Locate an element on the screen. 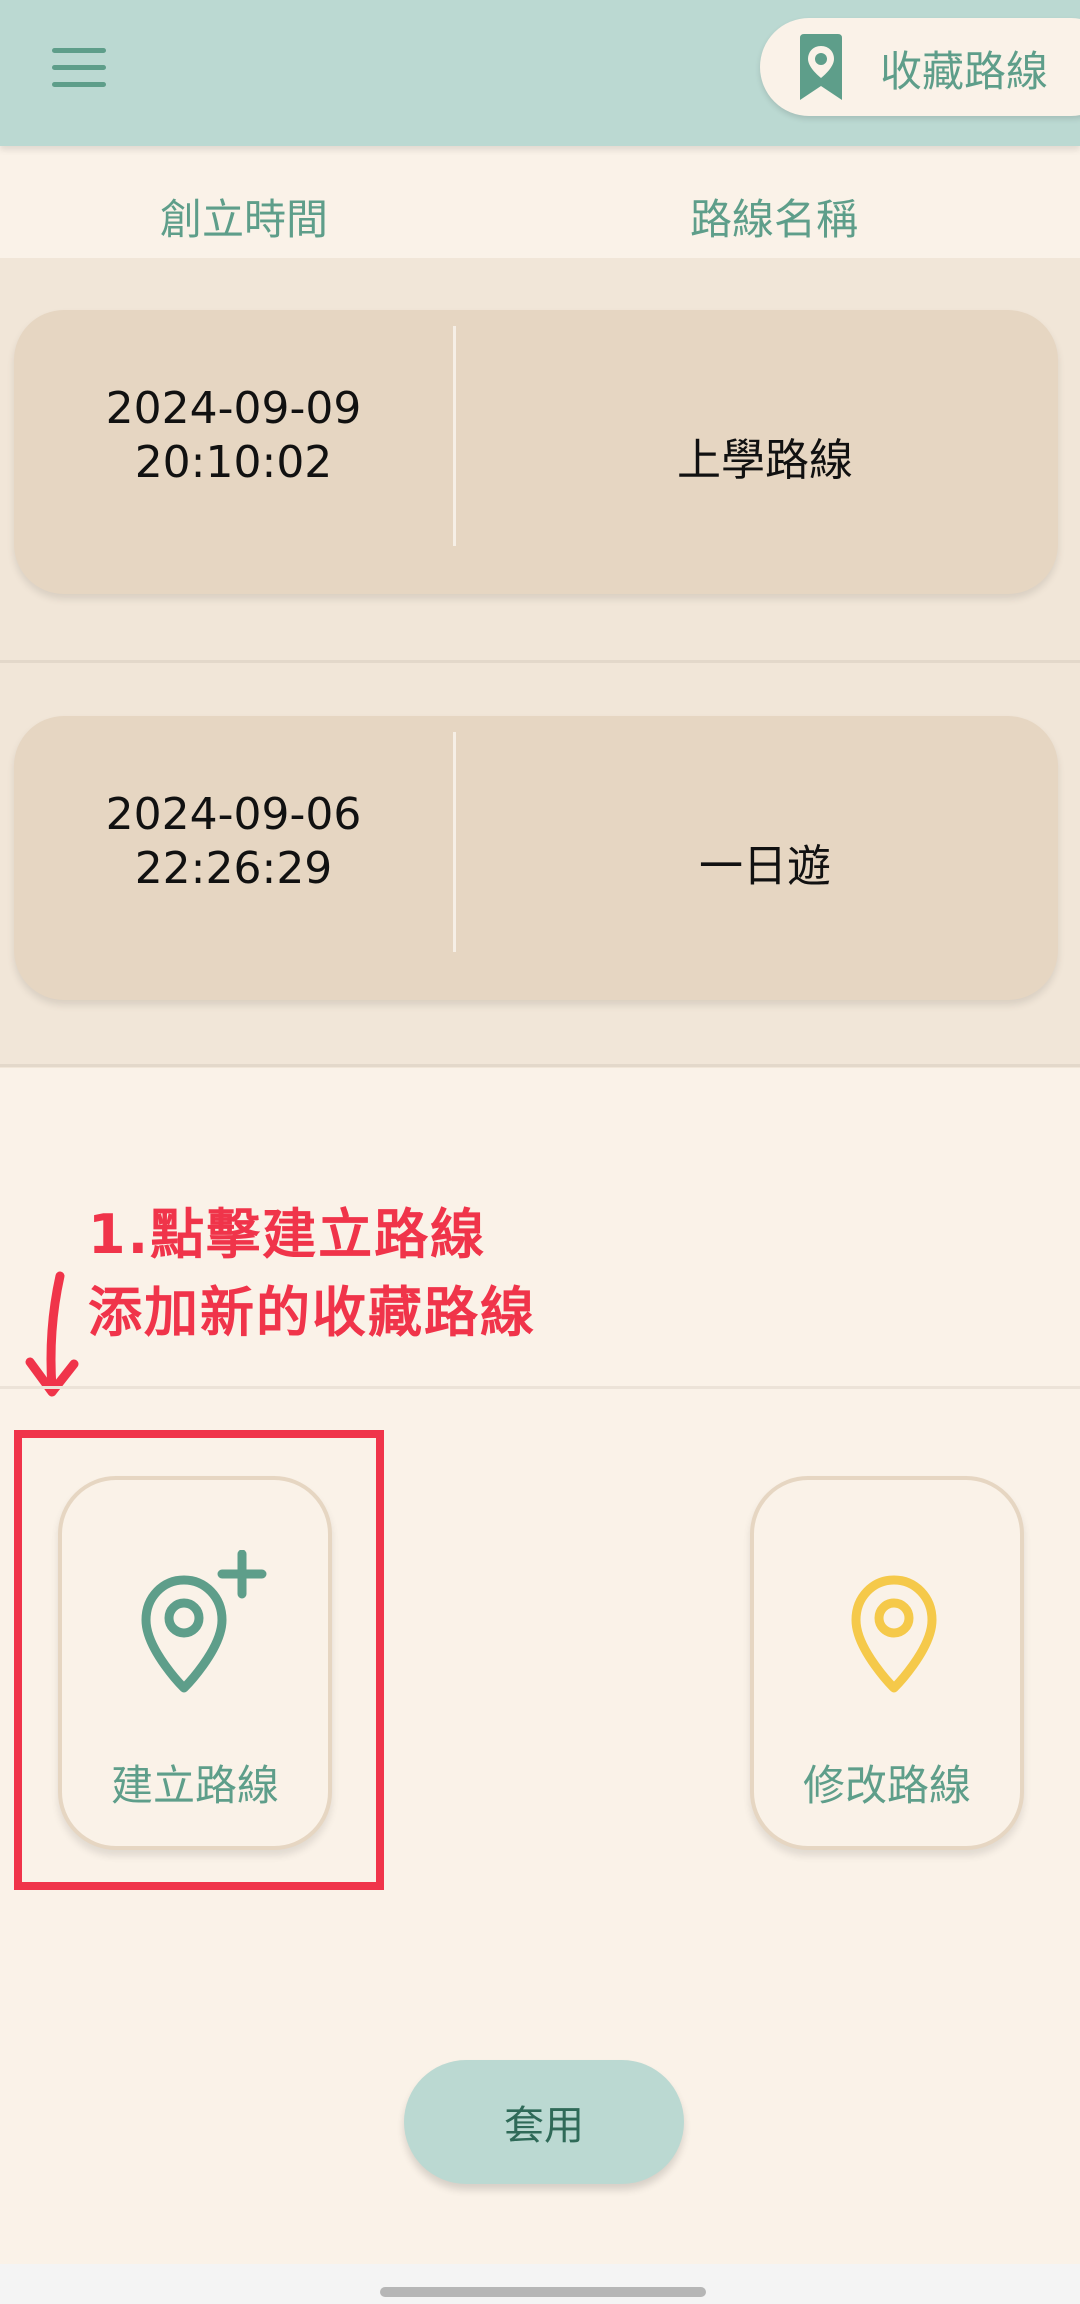 This screenshot has height=2304, width=1080. create-route-button: 建立路線 is located at coordinates (195, 1663).